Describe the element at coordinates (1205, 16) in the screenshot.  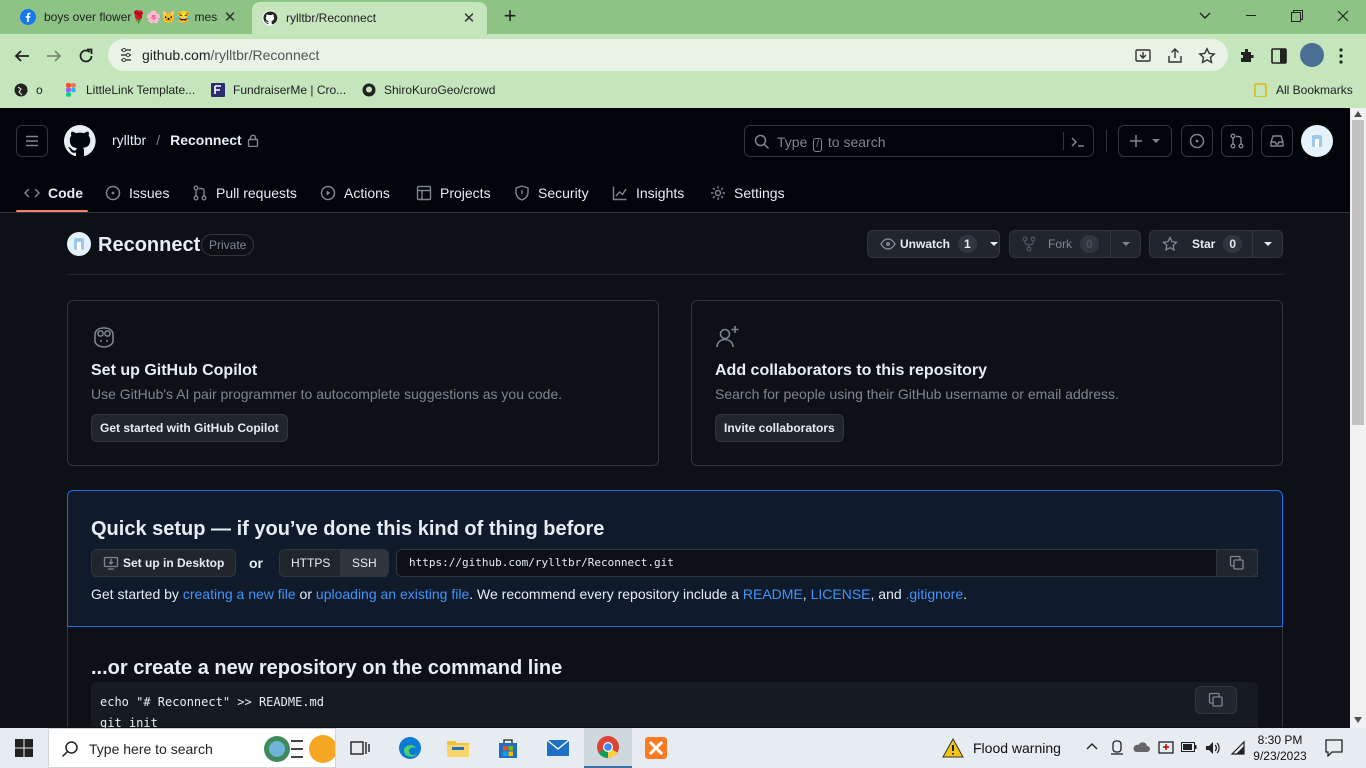
I see `tab-search-chevron-icon` at that location.